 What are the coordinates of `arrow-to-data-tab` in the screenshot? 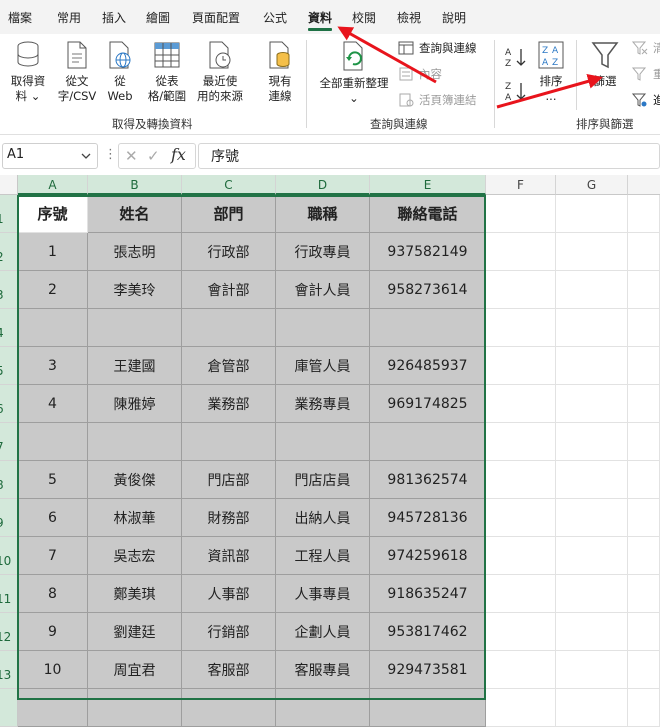 It's located at (387, 55).